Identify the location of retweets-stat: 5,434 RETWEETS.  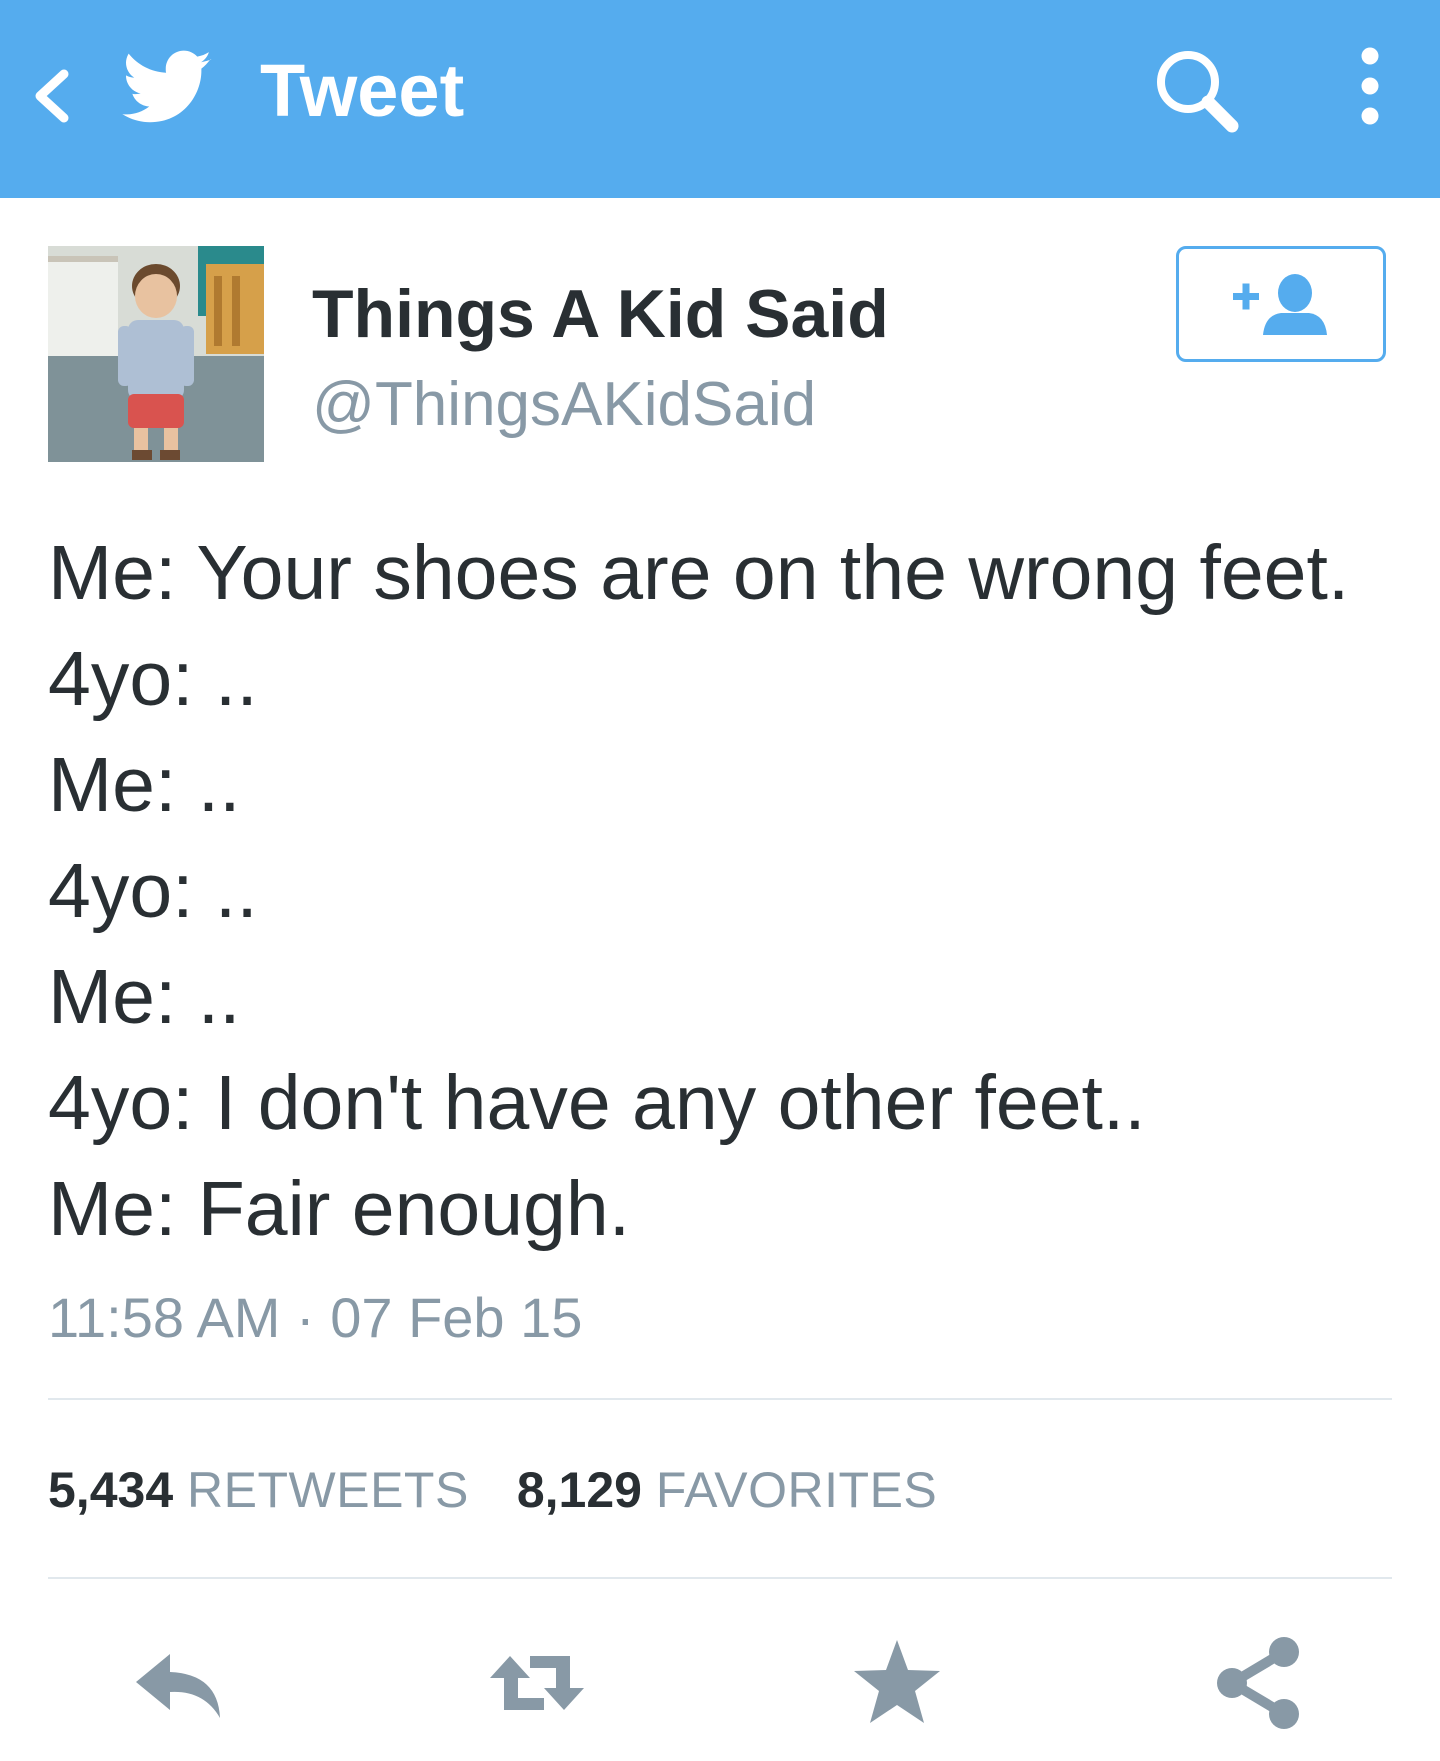
(258, 1490).